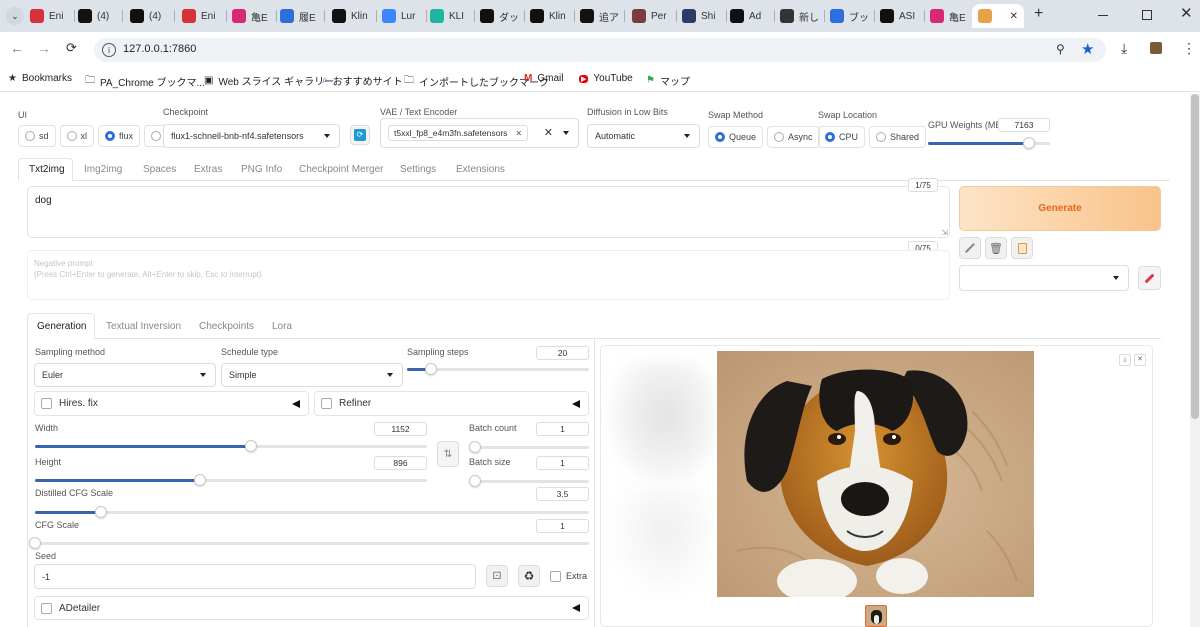 The height and width of the screenshot is (627, 1200). I want to click on adetailer-checkbox, so click(46, 608).